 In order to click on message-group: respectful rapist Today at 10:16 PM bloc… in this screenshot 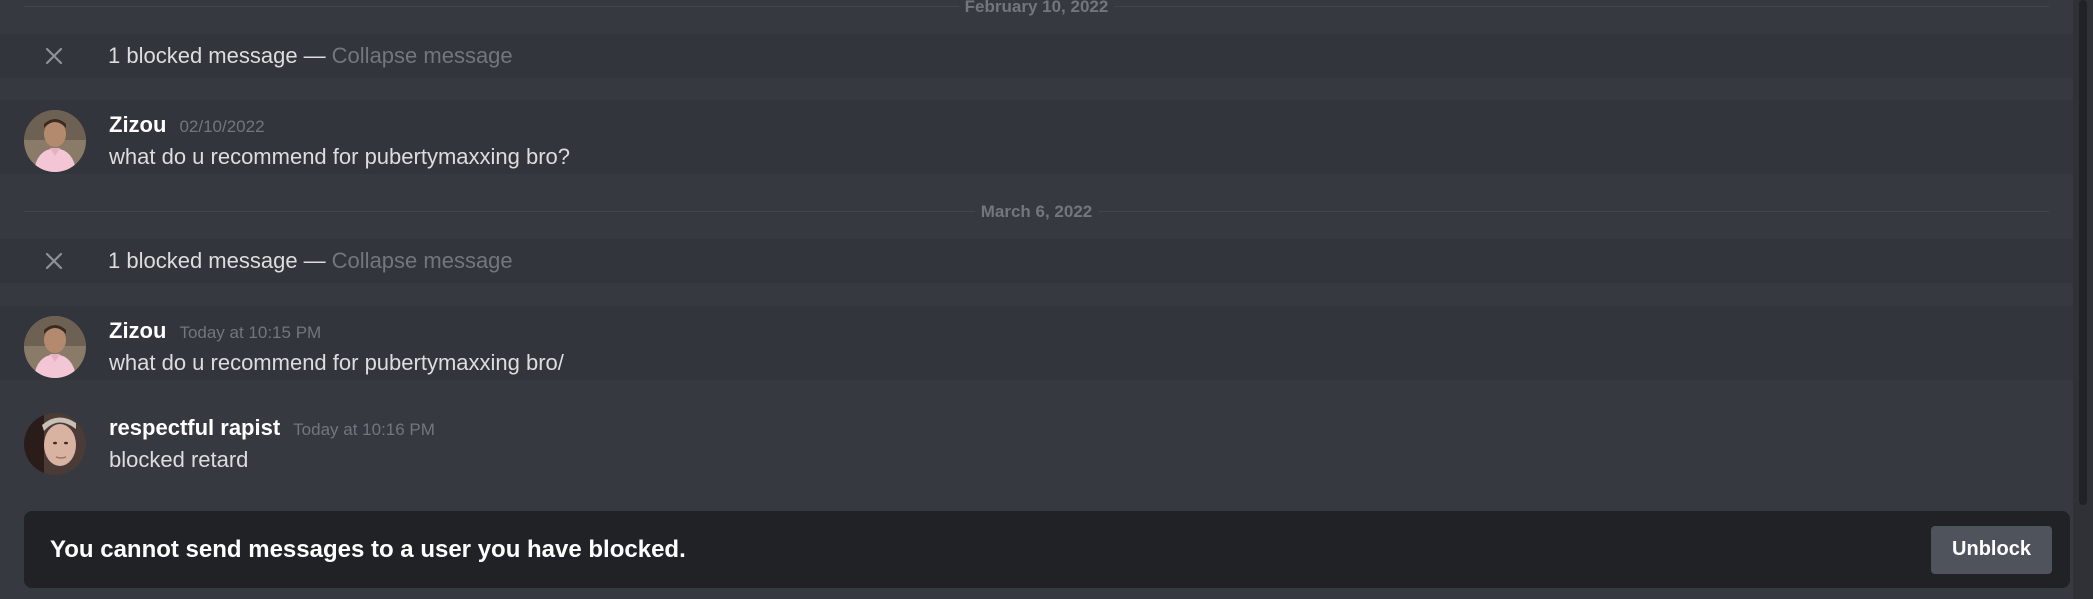, I will do `click(1036, 440)`.